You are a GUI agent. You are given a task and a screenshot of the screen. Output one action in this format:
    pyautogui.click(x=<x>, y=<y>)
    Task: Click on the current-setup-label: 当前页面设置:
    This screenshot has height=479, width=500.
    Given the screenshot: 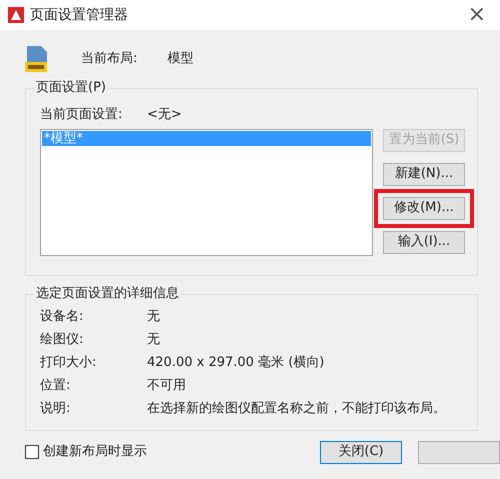 What is the action you would take?
    pyautogui.click(x=82, y=115)
    